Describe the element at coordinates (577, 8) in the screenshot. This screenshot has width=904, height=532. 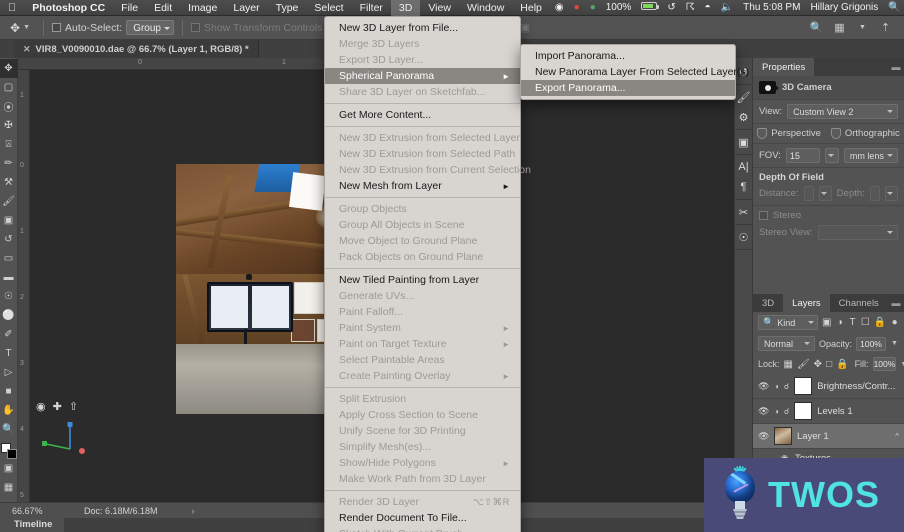
I see `record-icon: ●` at that location.